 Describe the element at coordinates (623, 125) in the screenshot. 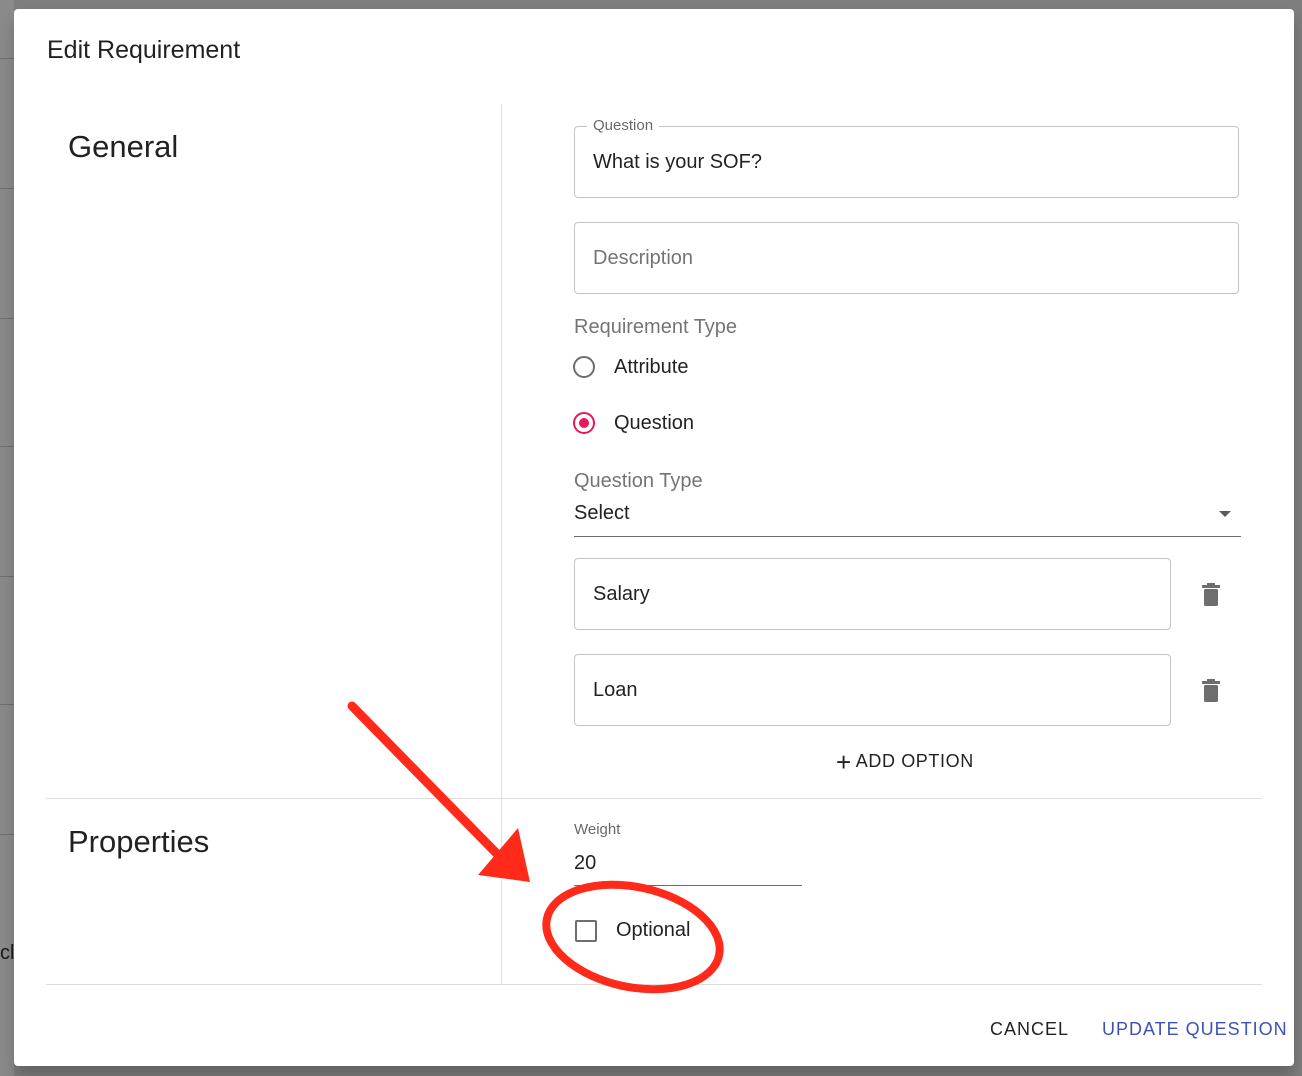

I see `question-field-legend: Question` at that location.